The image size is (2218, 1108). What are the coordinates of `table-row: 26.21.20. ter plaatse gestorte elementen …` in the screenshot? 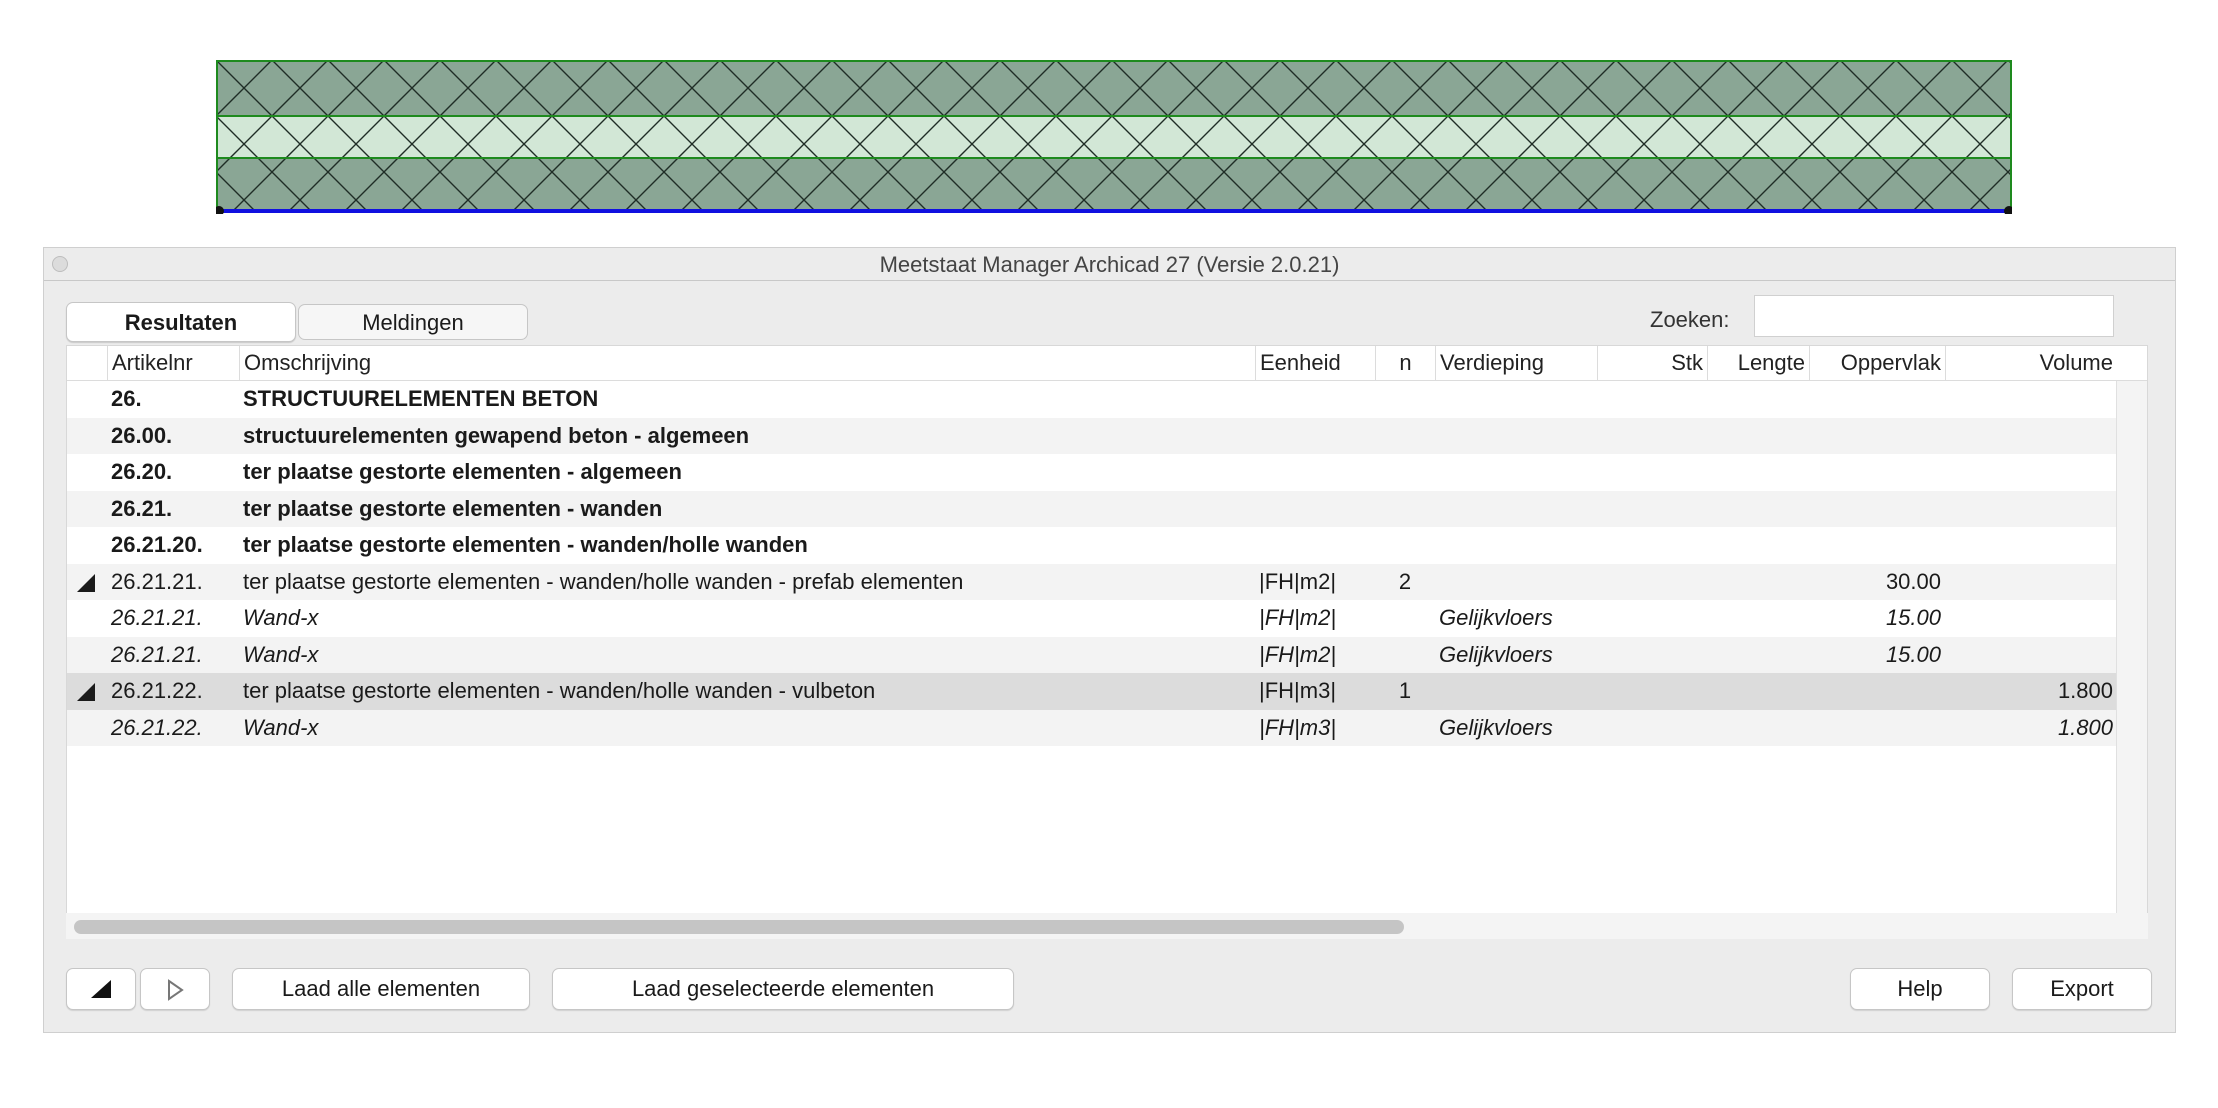 It's located at (1092, 545).